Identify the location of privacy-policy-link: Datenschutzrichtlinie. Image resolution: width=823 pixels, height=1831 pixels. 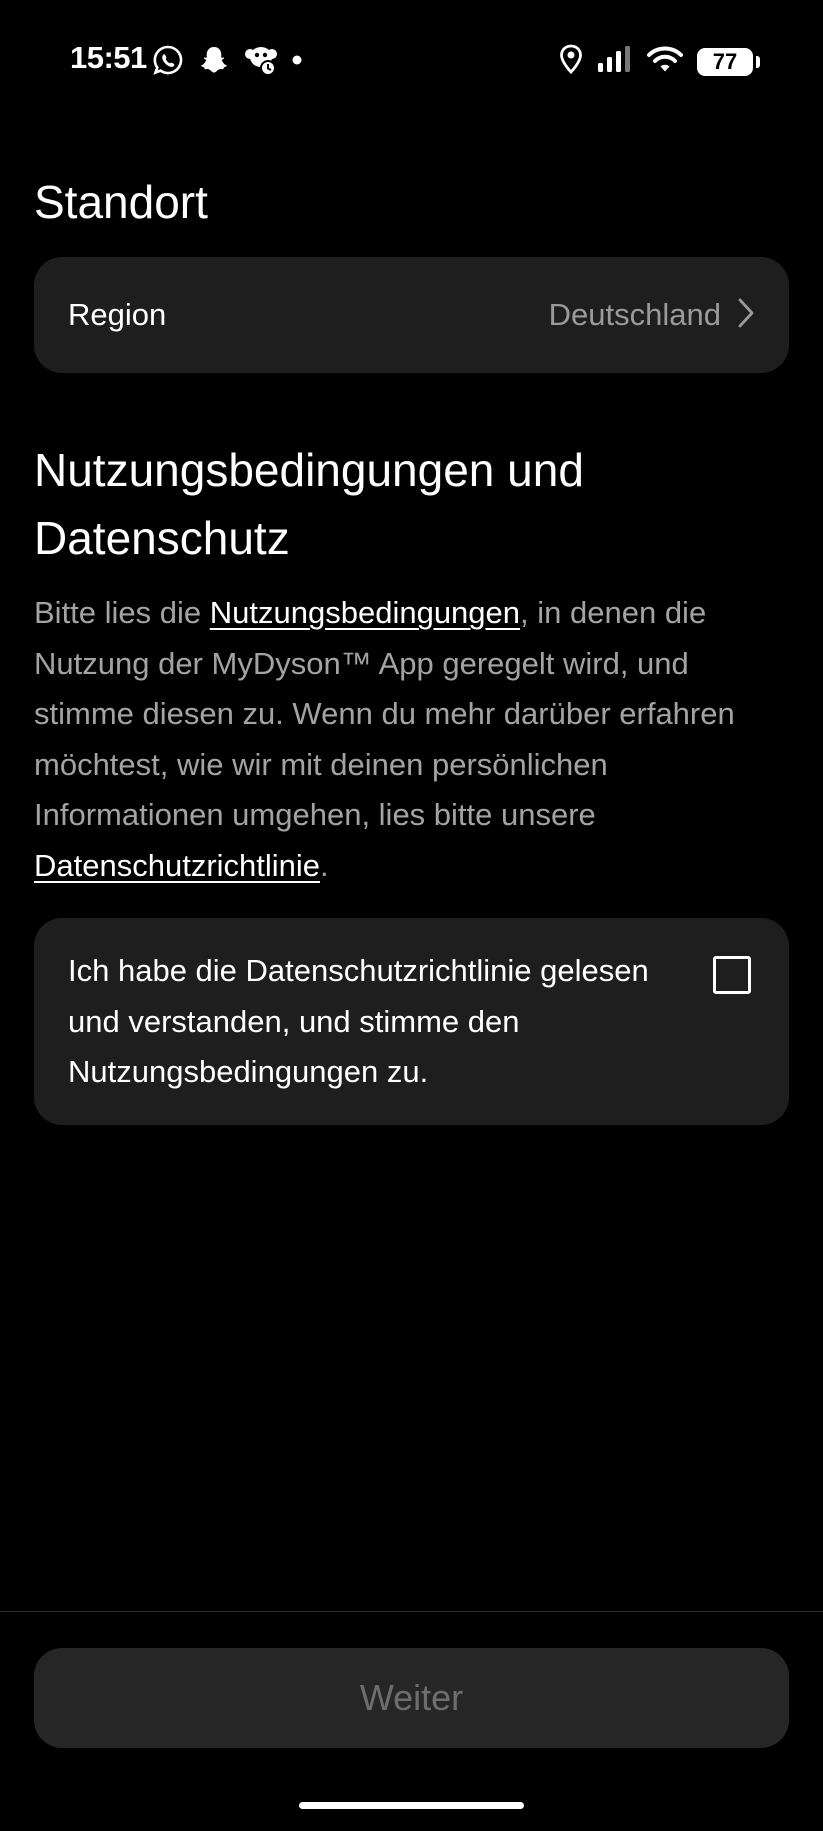
(177, 865).